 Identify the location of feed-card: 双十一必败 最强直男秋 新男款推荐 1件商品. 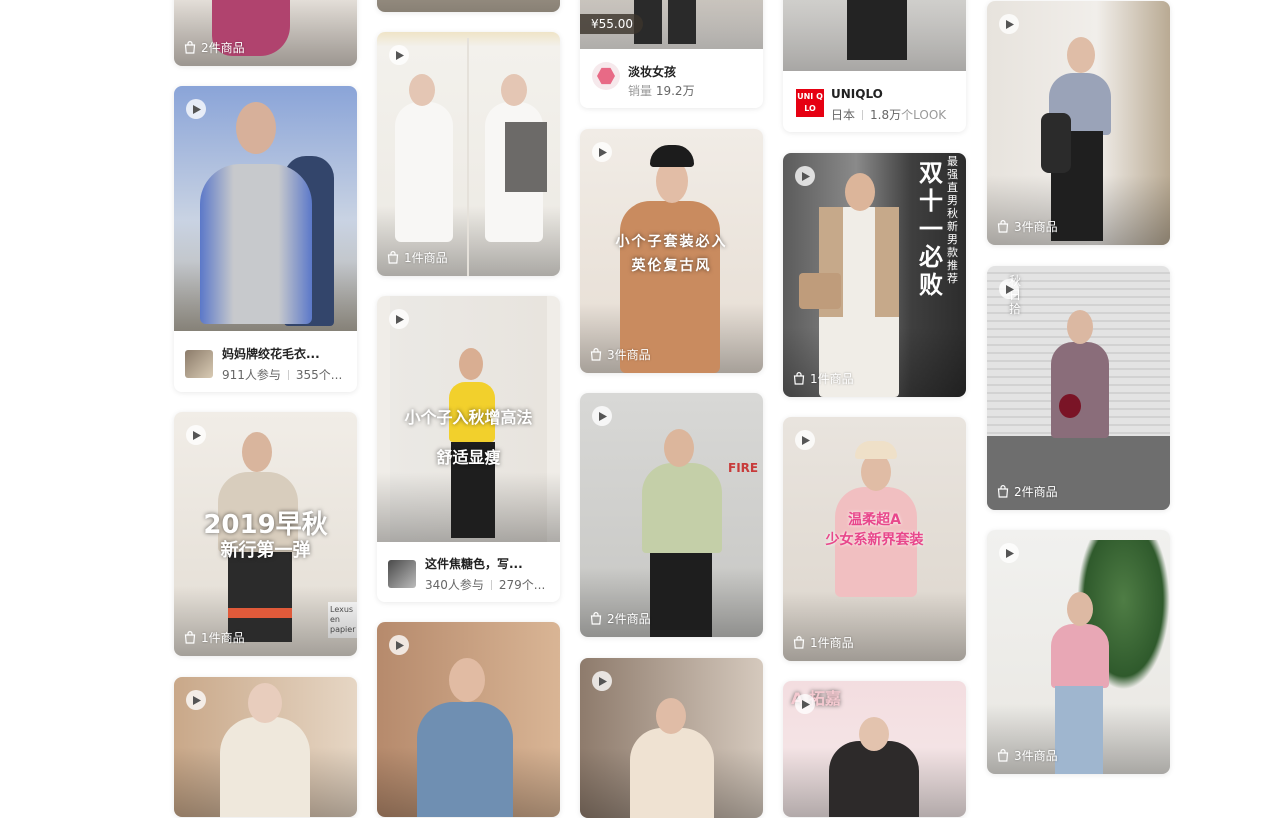
(874, 275).